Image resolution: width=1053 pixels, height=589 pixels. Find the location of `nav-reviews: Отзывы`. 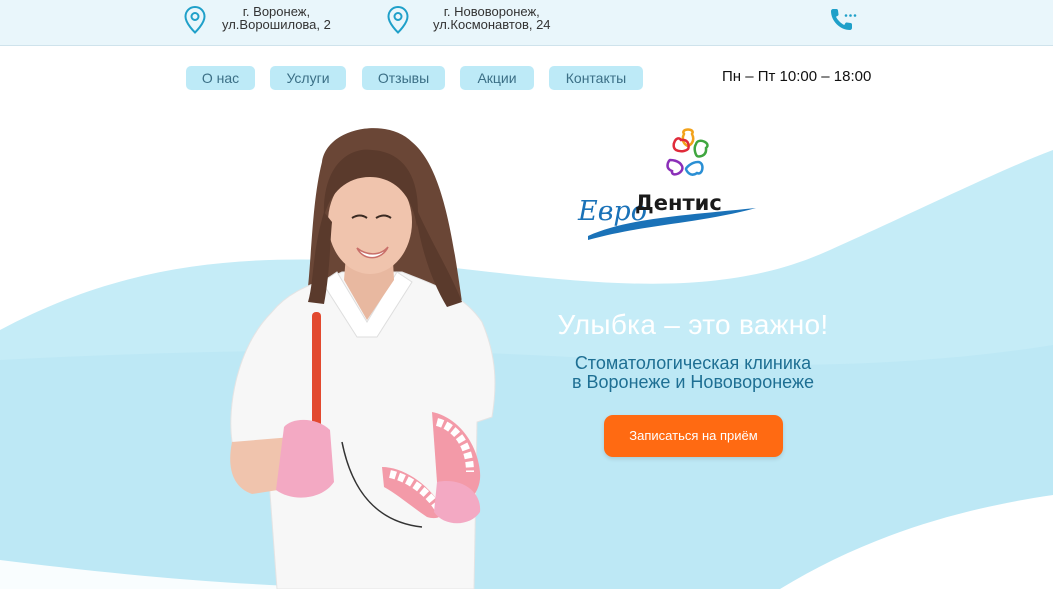

nav-reviews: Отзывы is located at coordinates (403, 78).